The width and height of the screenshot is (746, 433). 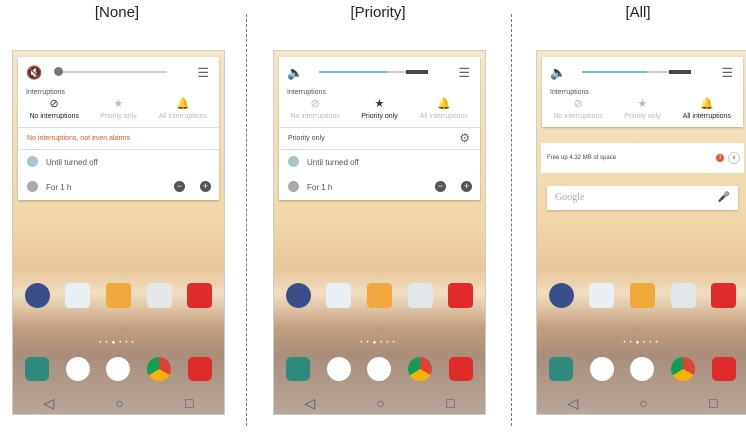 I want to click on dashed-divider, so click(x=511, y=220).